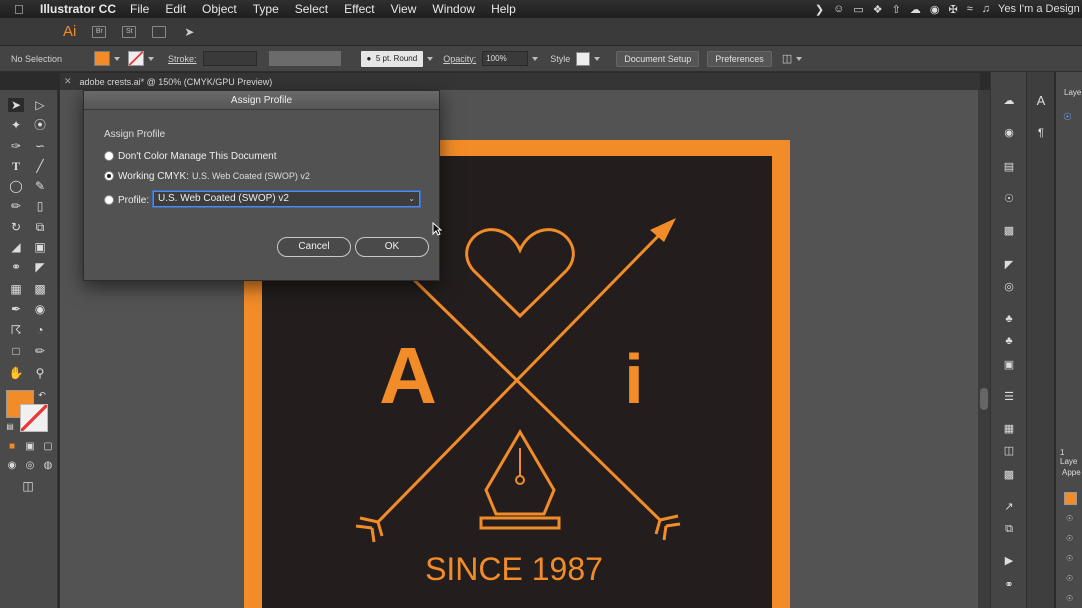 Image resolution: width=1082 pixels, height=608 pixels. What do you see at coordinates (1009, 133) in the screenshot?
I see `color-panel-icon: ◉` at bounding box center [1009, 133].